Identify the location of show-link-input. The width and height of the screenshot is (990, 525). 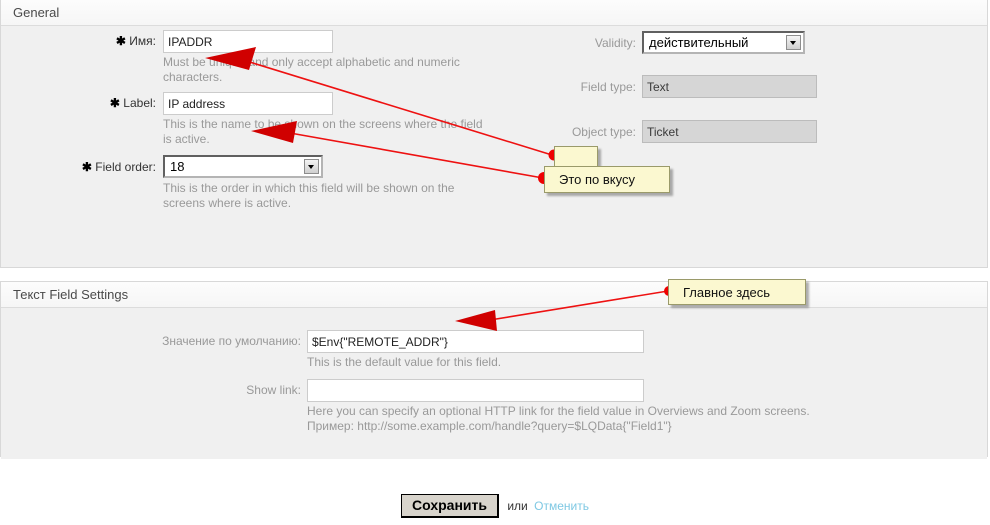
(475, 390).